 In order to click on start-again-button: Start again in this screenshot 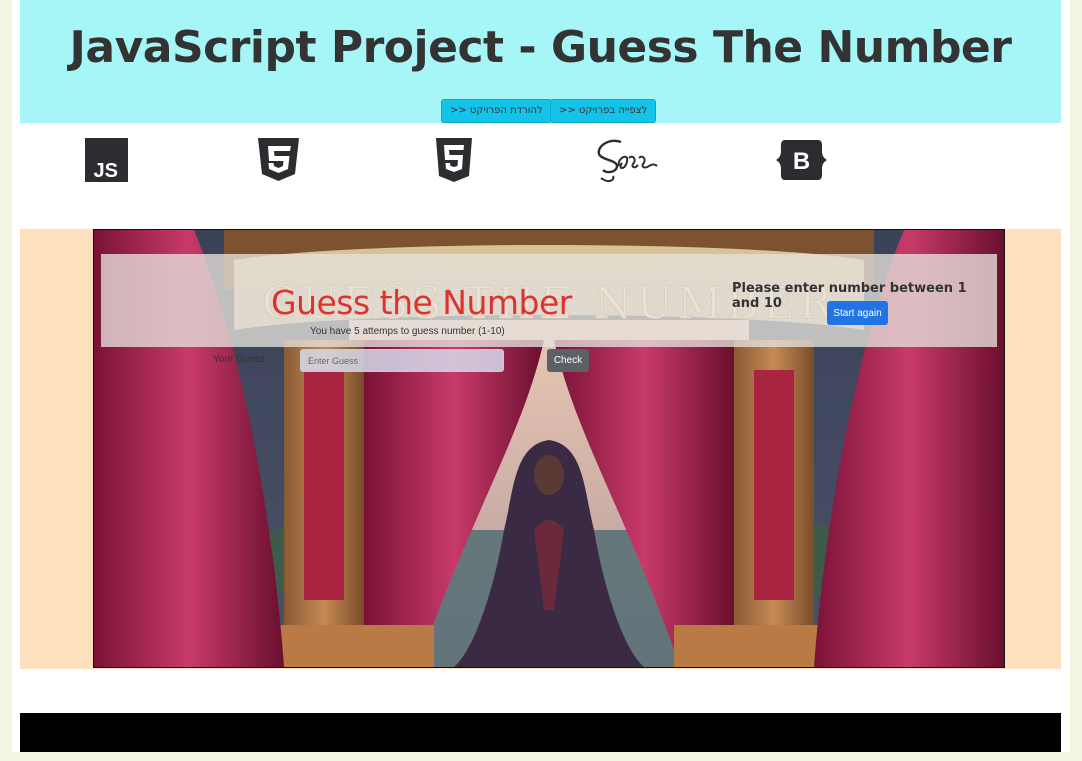, I will do `click(857, 313)`.